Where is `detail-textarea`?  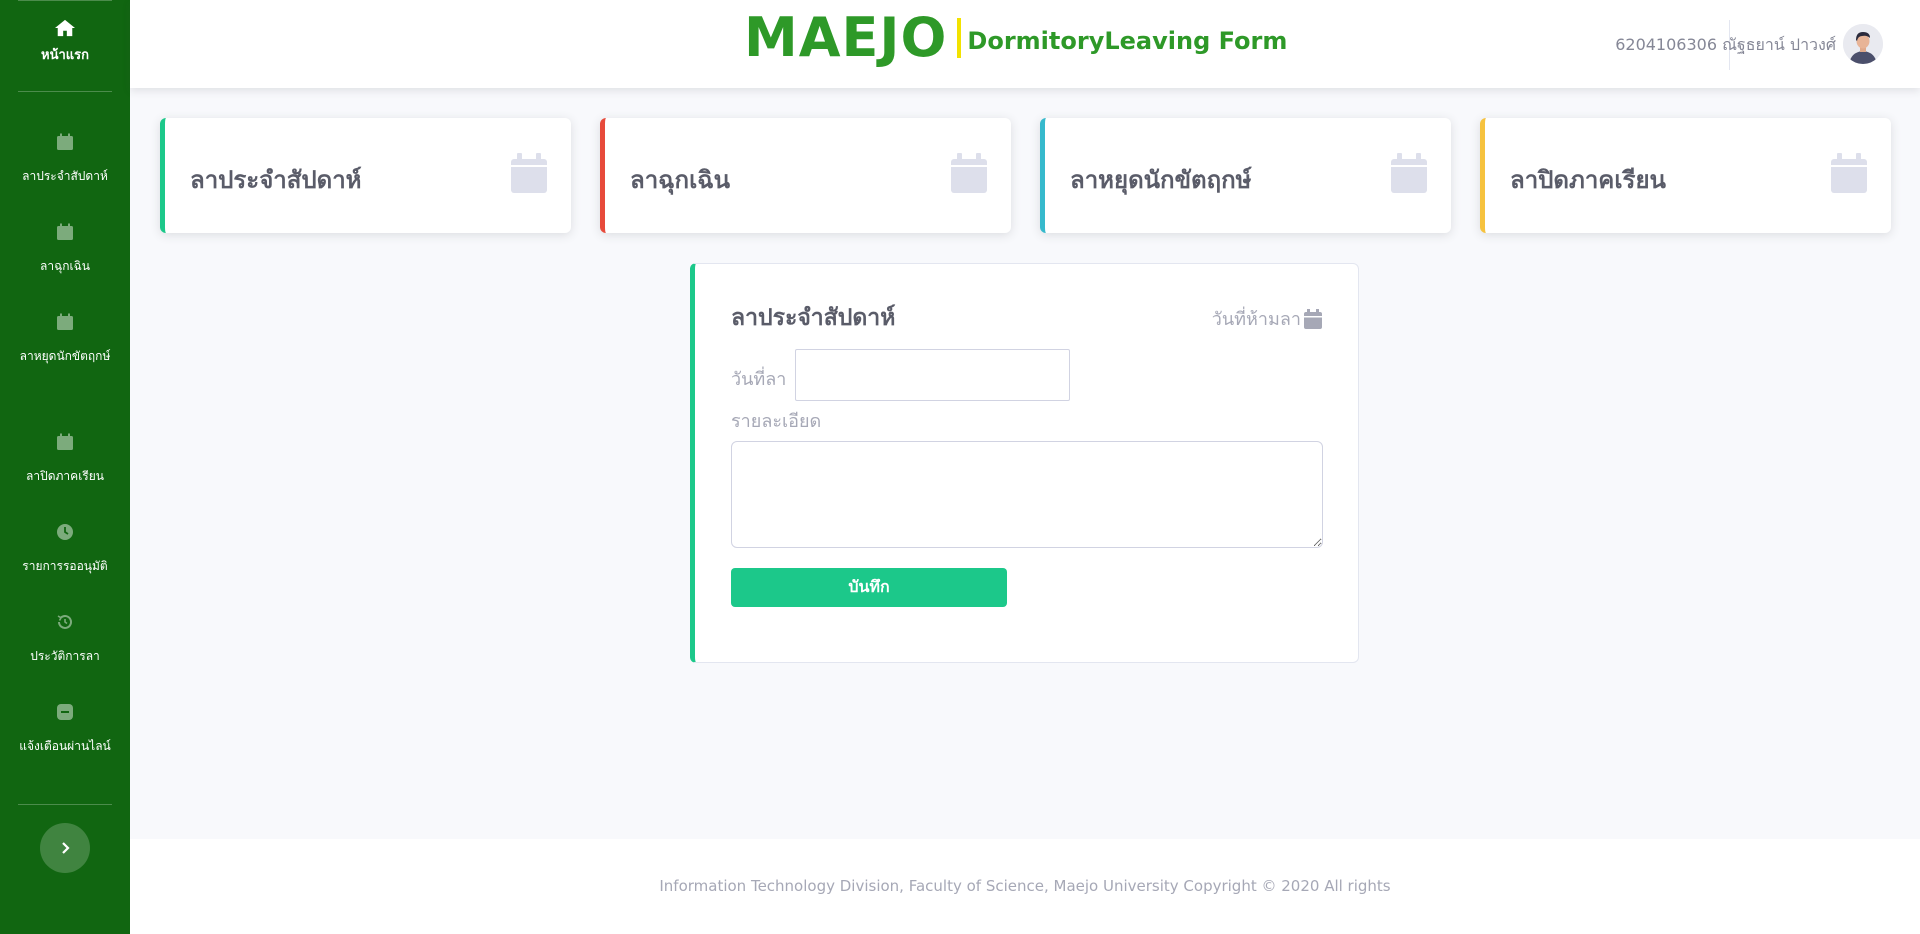
detail-textarea is located at coordinates (1027, 494).